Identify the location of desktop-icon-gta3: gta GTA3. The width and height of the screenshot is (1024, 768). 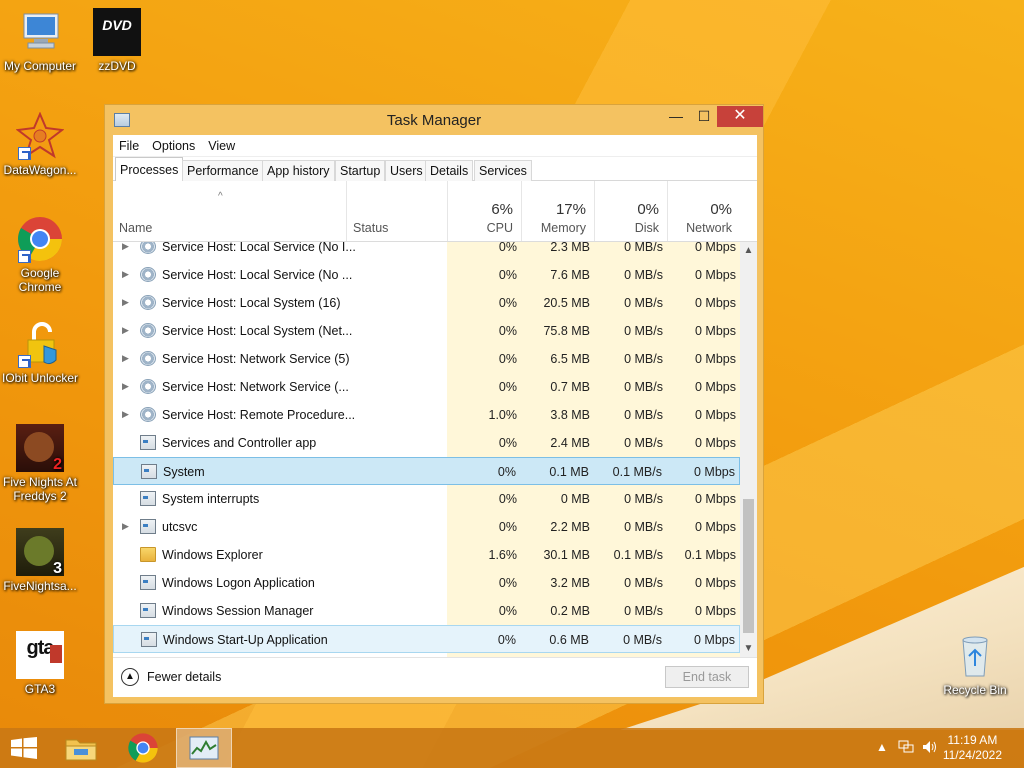
(40, 663).